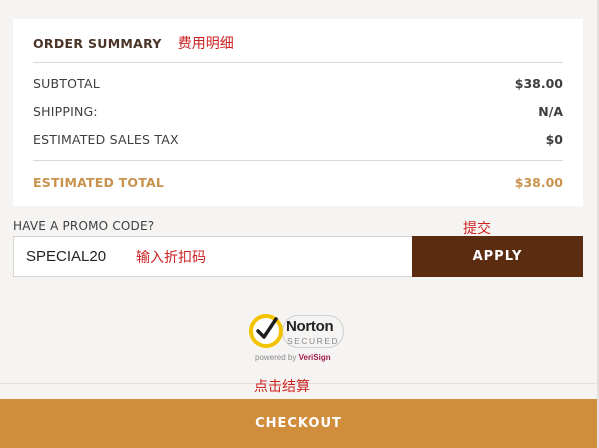 The width and height of the screenshot is (599, 448). Describe the element at coordinates (313, 341) in the screenshot. I see `norton-secured-text: SECURED` at that location.